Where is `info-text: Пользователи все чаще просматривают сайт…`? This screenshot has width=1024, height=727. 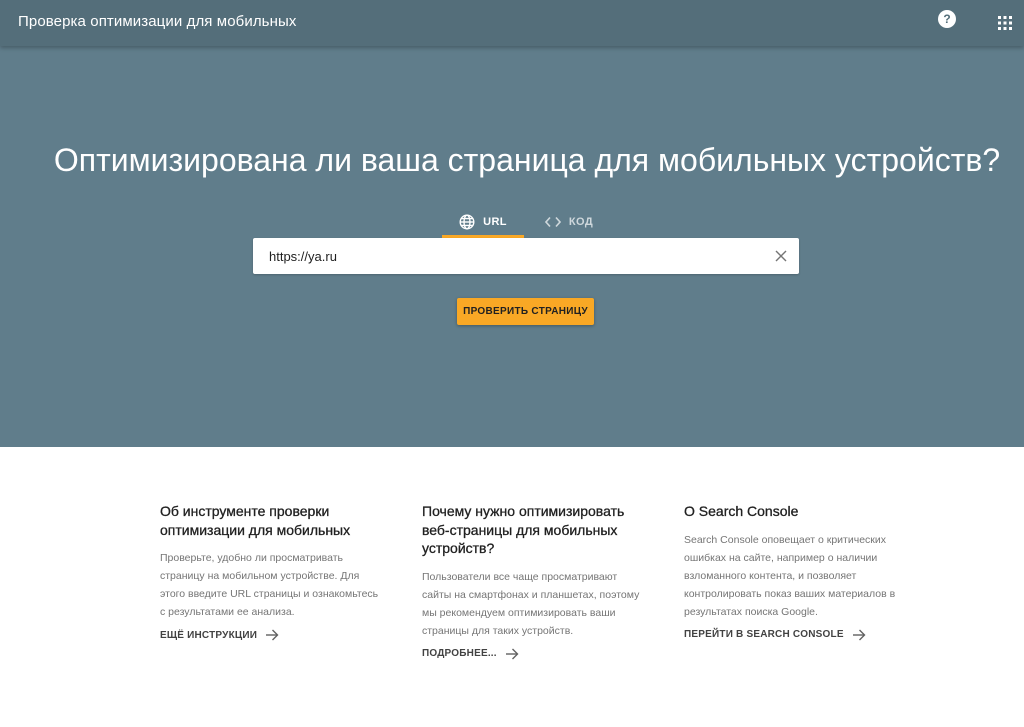 info-text: Пользователи все чаще просматривают сайт… is located at coordinates (531, 603).